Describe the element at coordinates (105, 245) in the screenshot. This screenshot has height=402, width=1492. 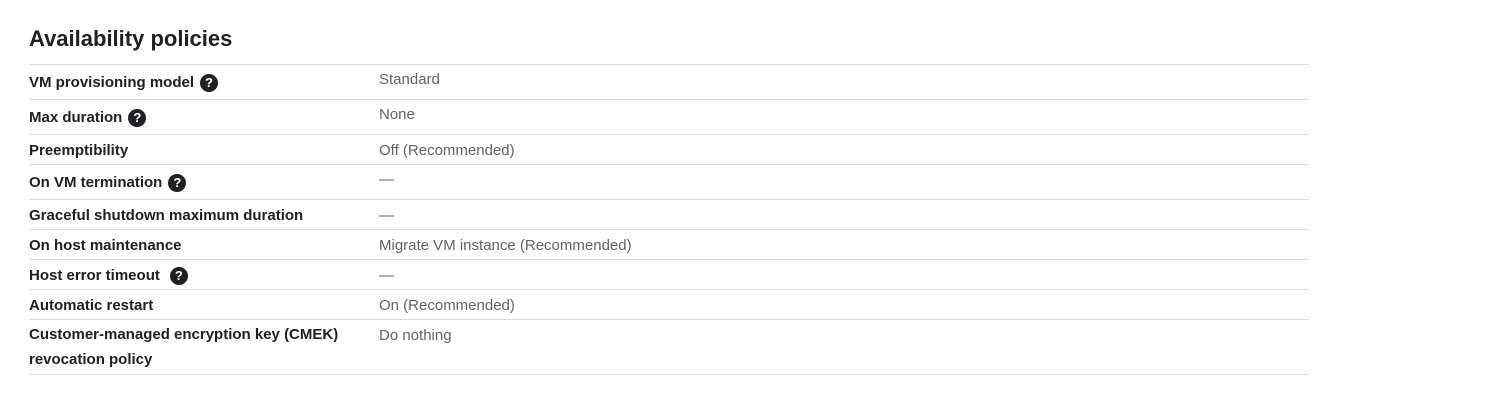
I see `row-label: On host maintenance` at that location.